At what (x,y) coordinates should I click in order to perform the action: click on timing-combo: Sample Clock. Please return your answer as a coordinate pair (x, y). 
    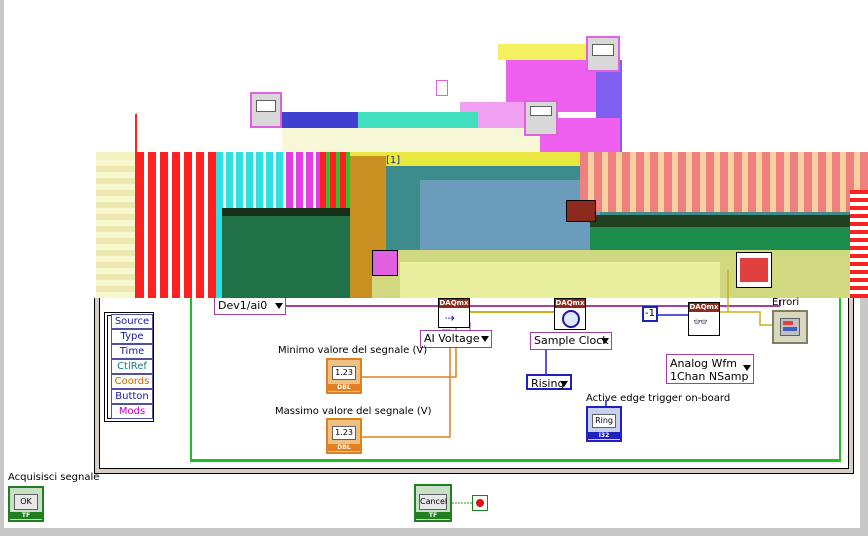
    Looking at the image, I should click on (571, 341).